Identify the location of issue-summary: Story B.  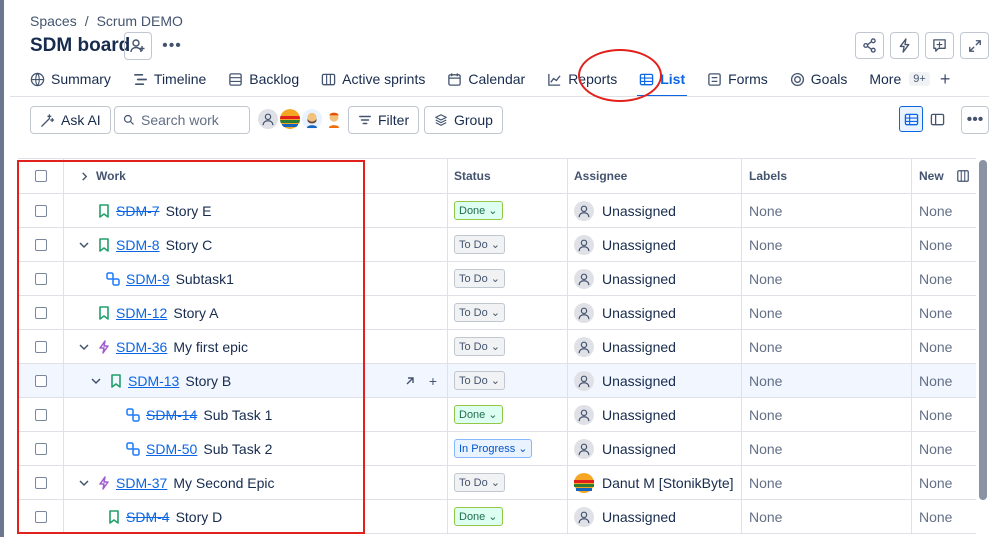
(208, 381).